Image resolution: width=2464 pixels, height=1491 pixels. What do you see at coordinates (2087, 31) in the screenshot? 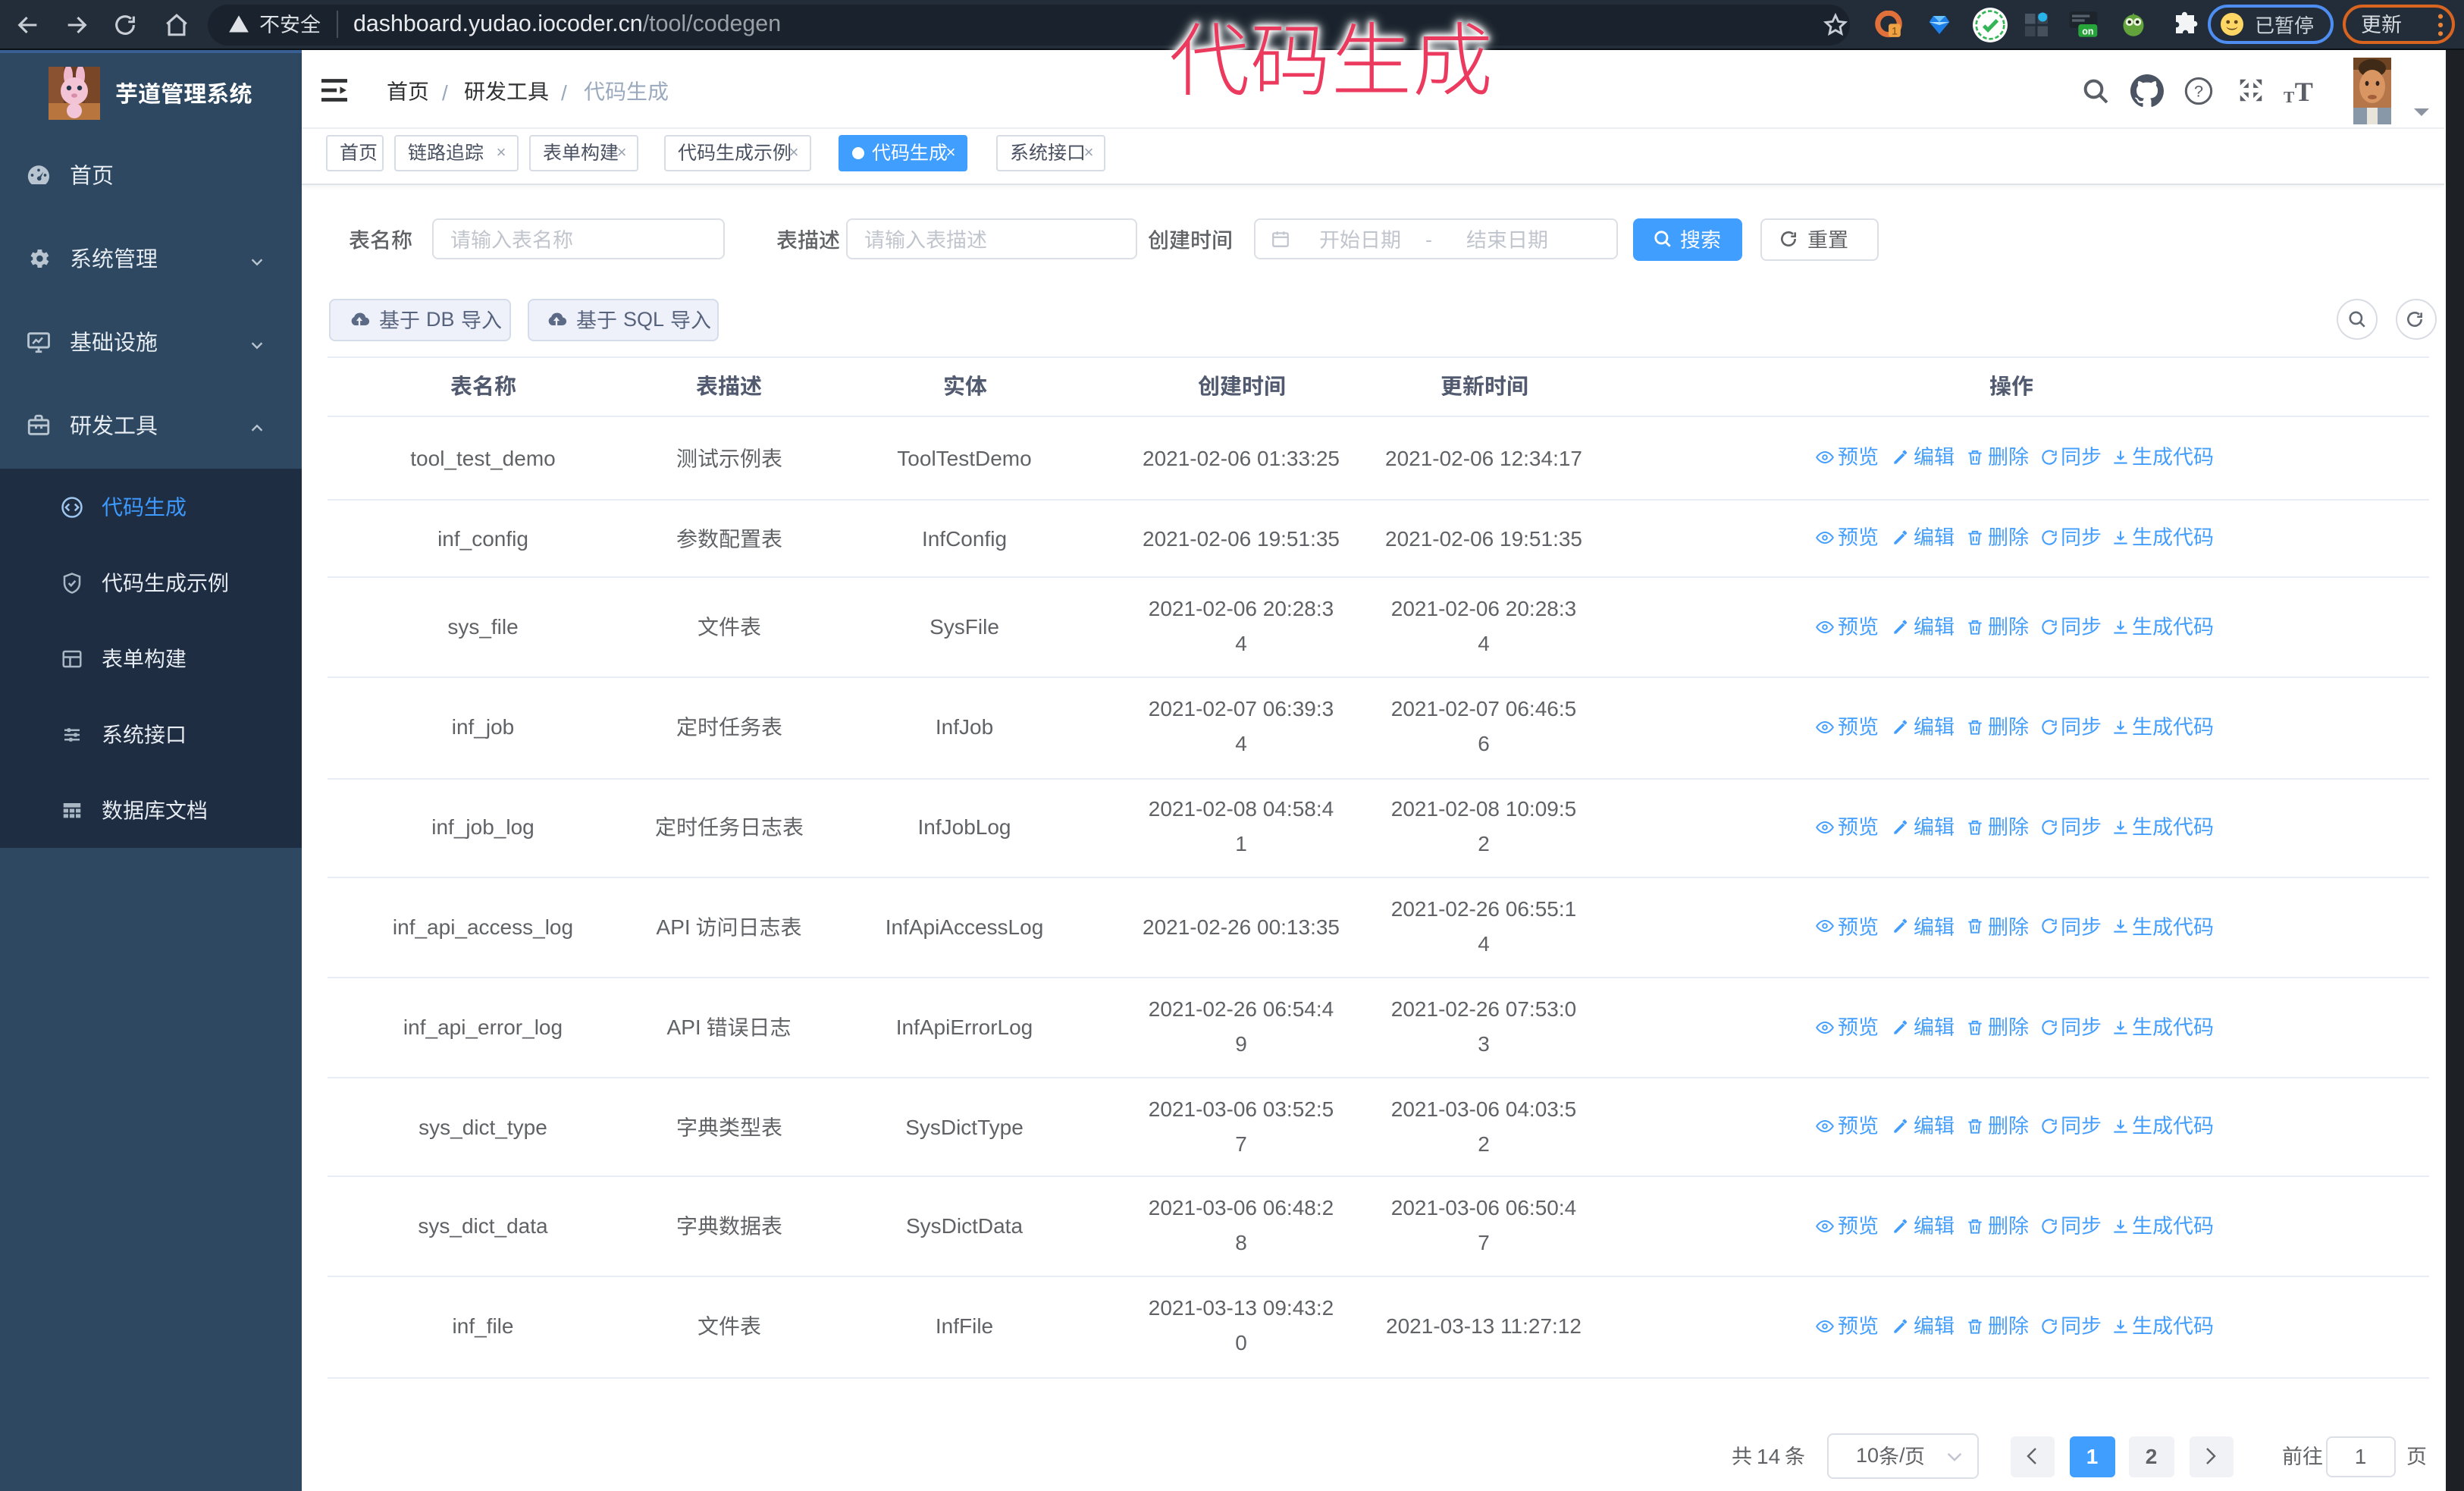
I see `svg-text: on` at bounding box center [2087, 31].